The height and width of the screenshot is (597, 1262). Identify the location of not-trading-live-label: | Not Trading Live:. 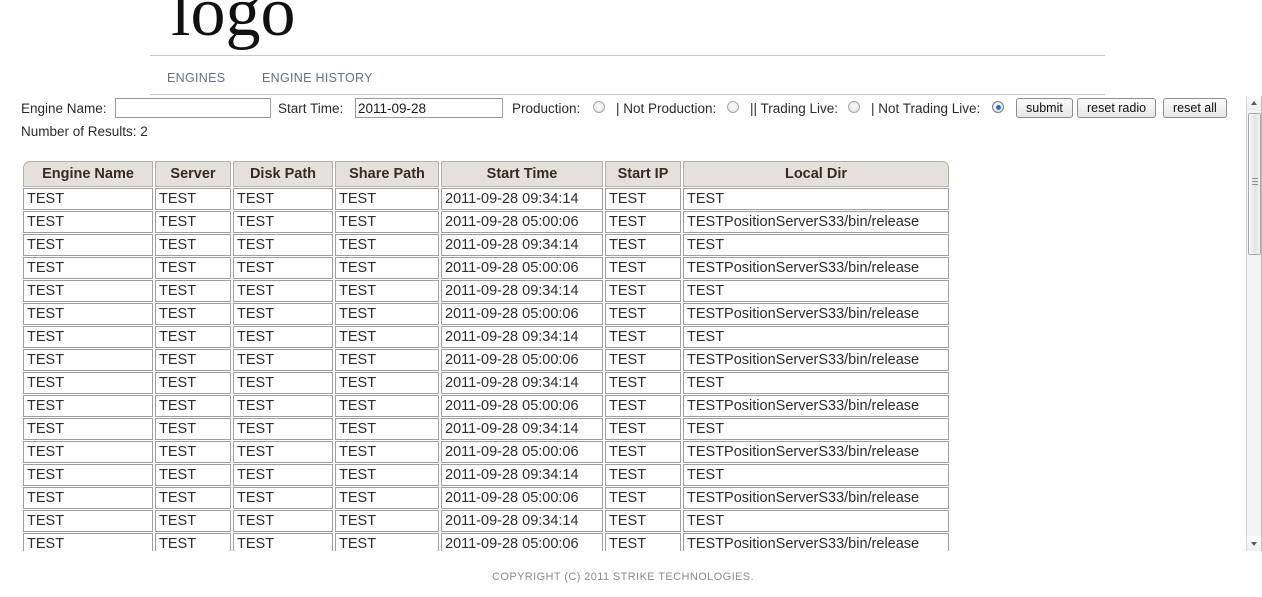
(926, 108).